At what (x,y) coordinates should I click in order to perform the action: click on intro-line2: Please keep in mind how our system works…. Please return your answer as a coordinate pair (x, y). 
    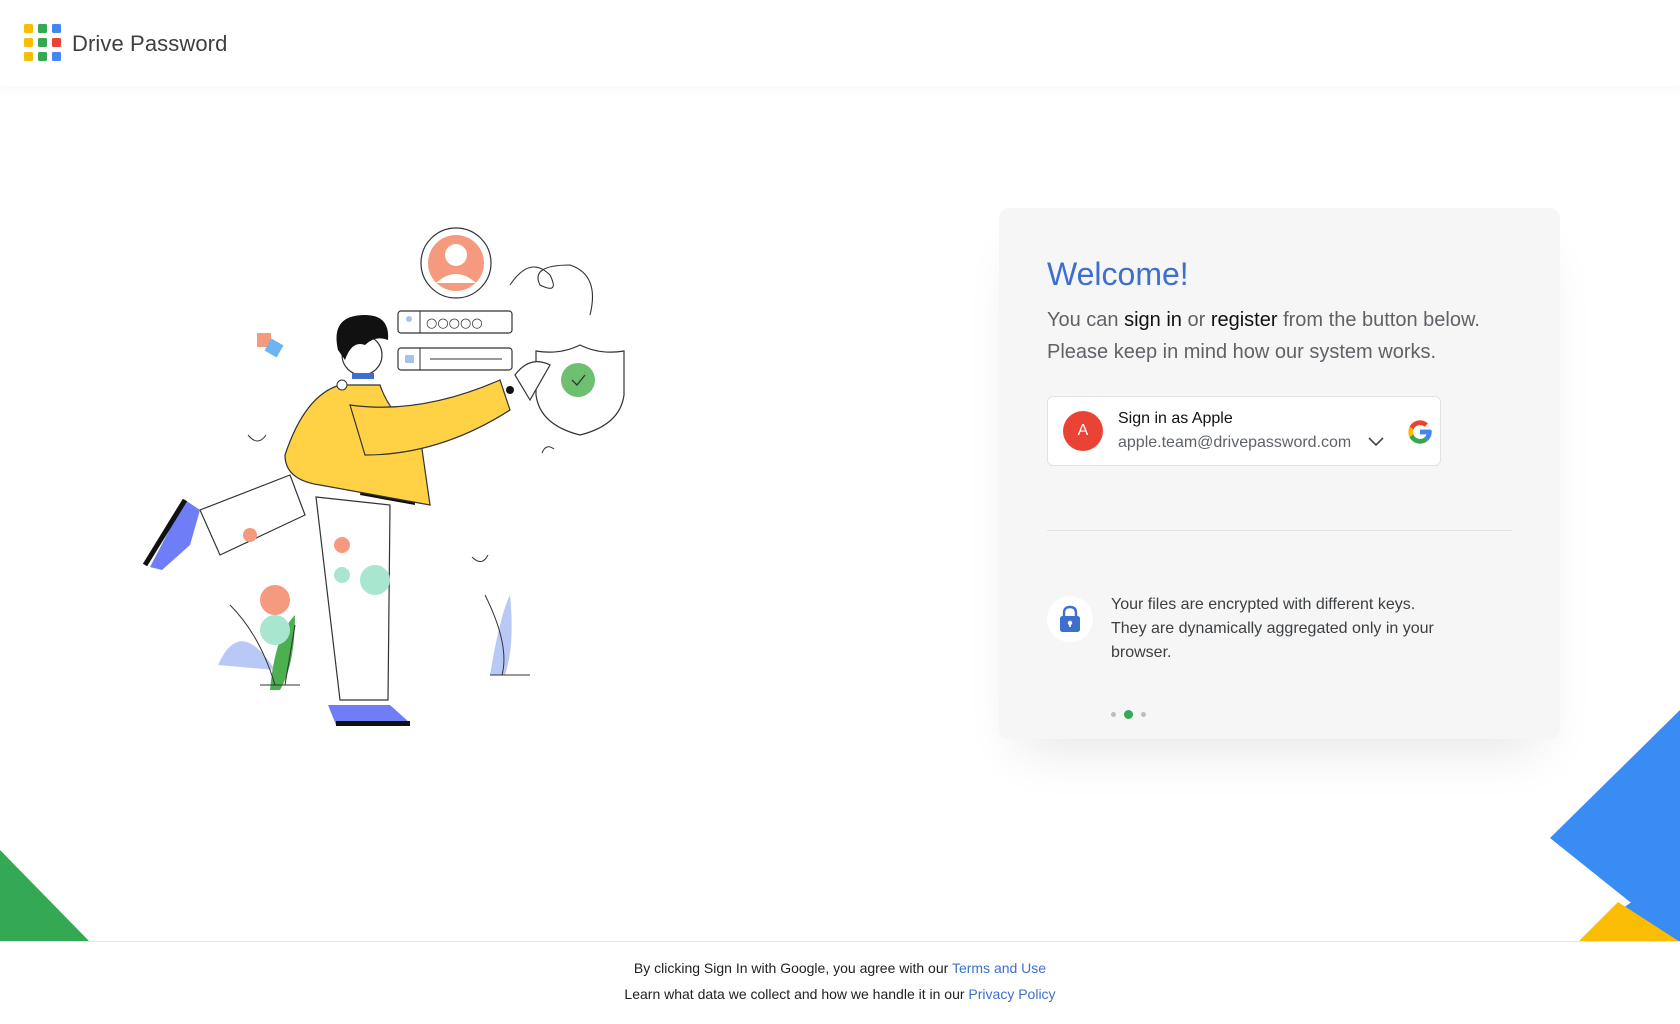
    Looking at the image, I should click on (1242, 352).